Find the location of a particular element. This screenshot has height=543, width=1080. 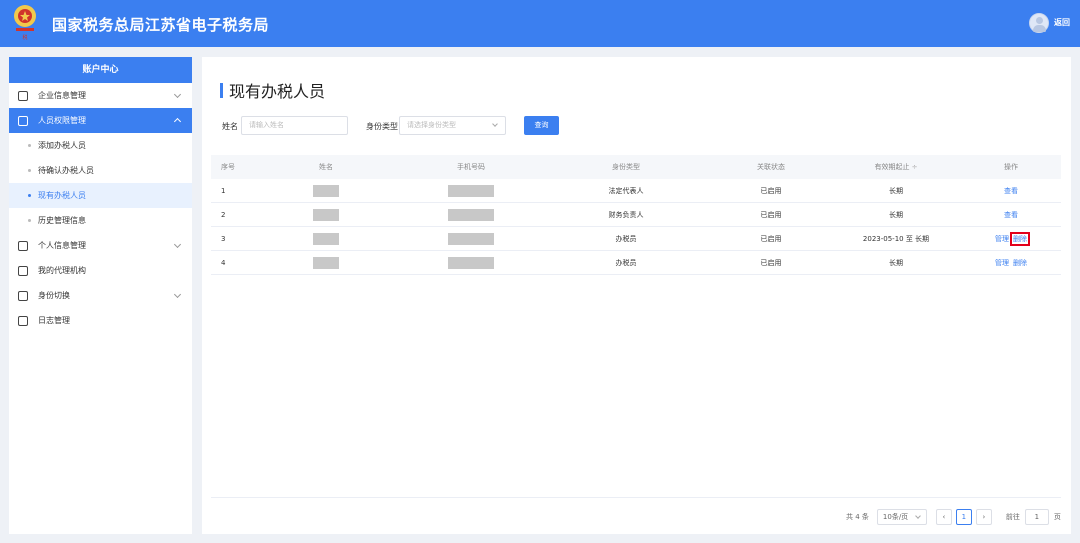

table-row: 3 办税员 已启用 2023-05-10 至 长期 管理 删除 is located at coordinates (636, 239).